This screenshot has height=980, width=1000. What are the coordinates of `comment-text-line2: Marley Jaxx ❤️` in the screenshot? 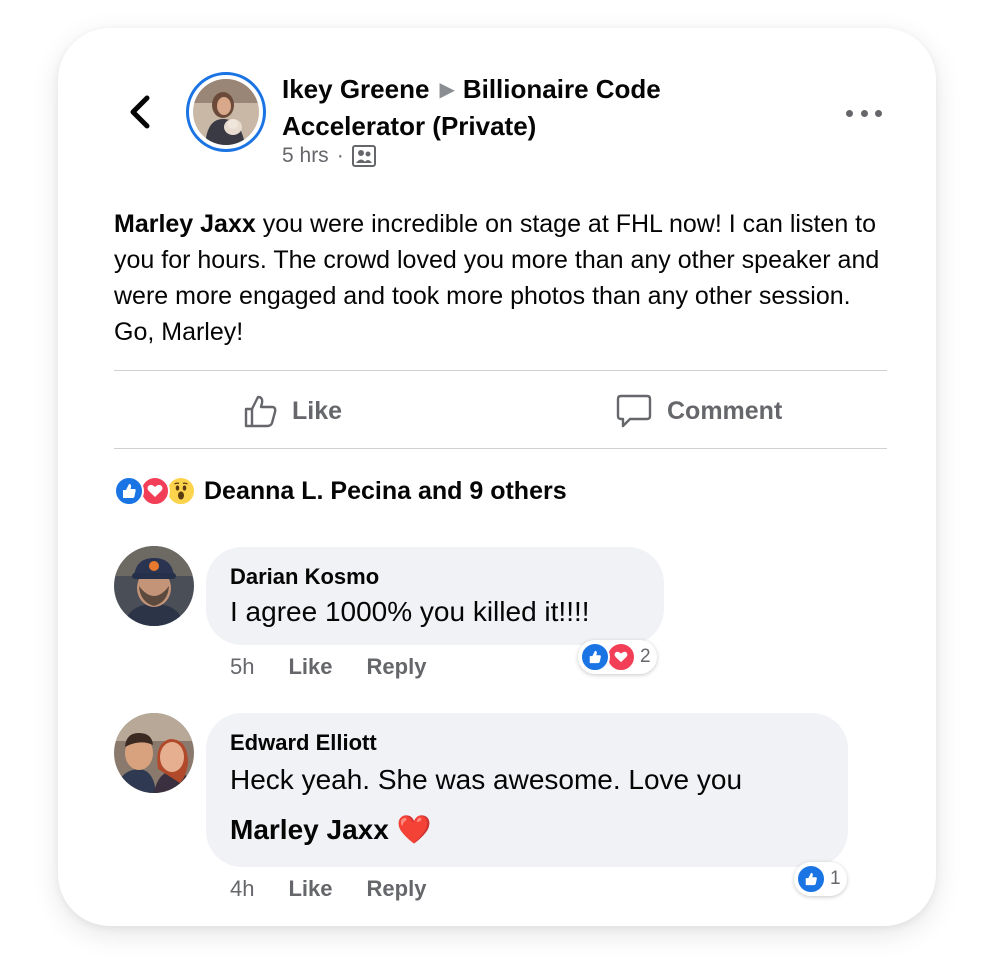 It's located at (539, 830).